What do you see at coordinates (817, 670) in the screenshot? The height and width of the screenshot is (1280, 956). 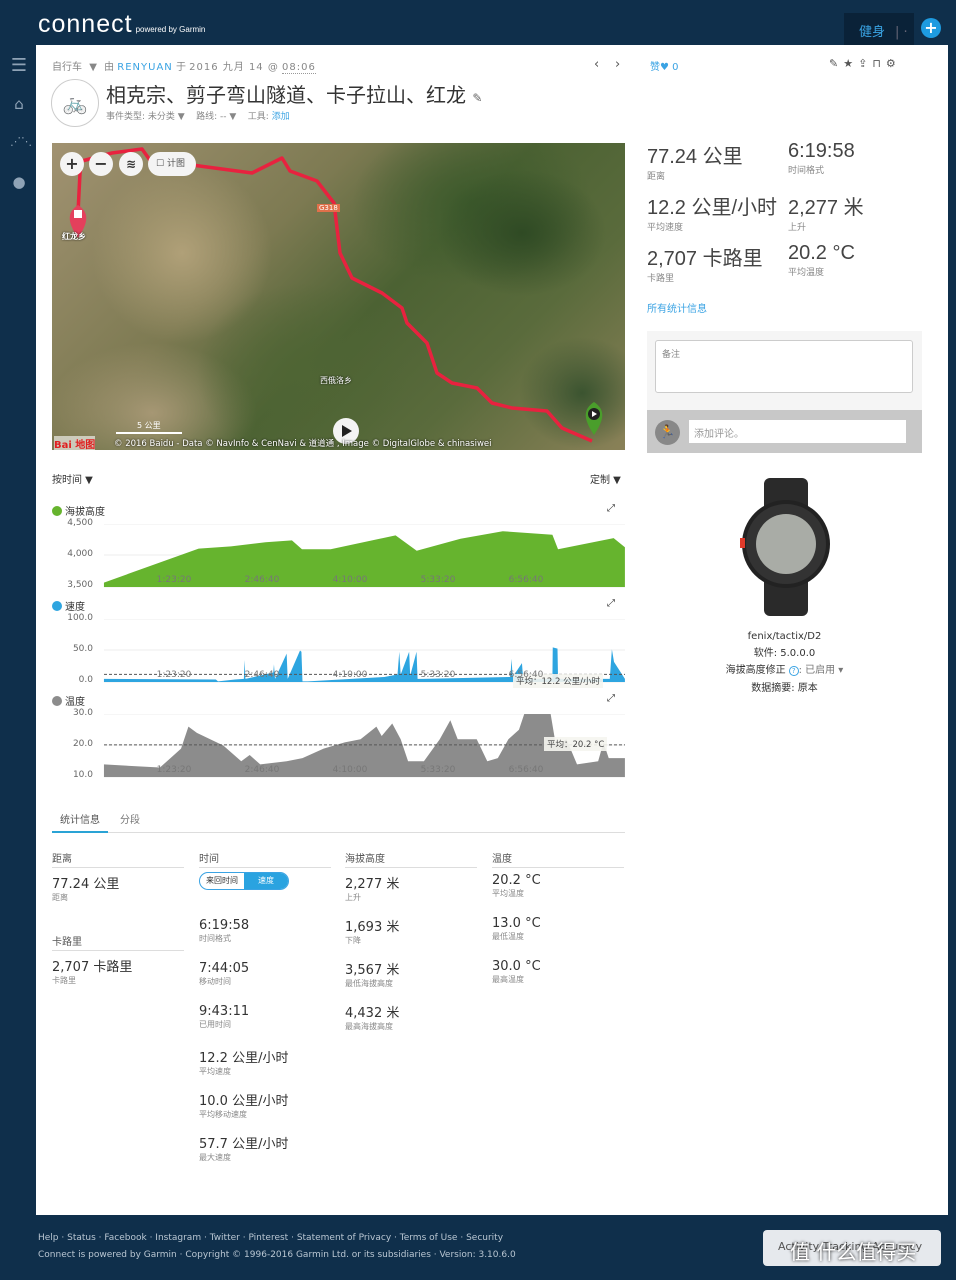 I see `elev-corr-value: : 已启用` at bounding box center [817, 670].